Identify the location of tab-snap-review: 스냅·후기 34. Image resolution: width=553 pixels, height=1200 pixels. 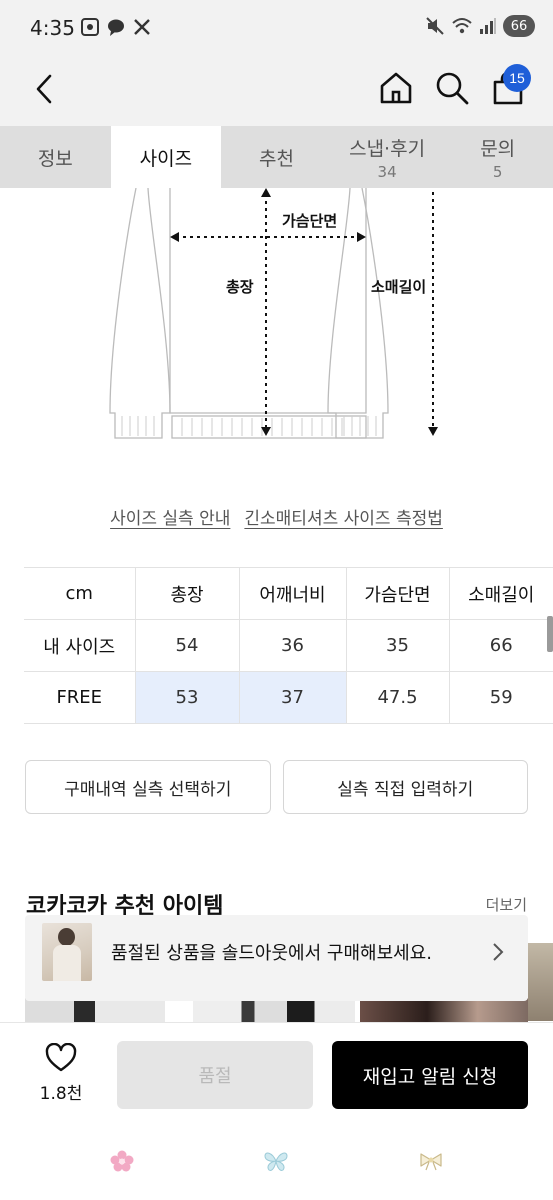
(387, 157).